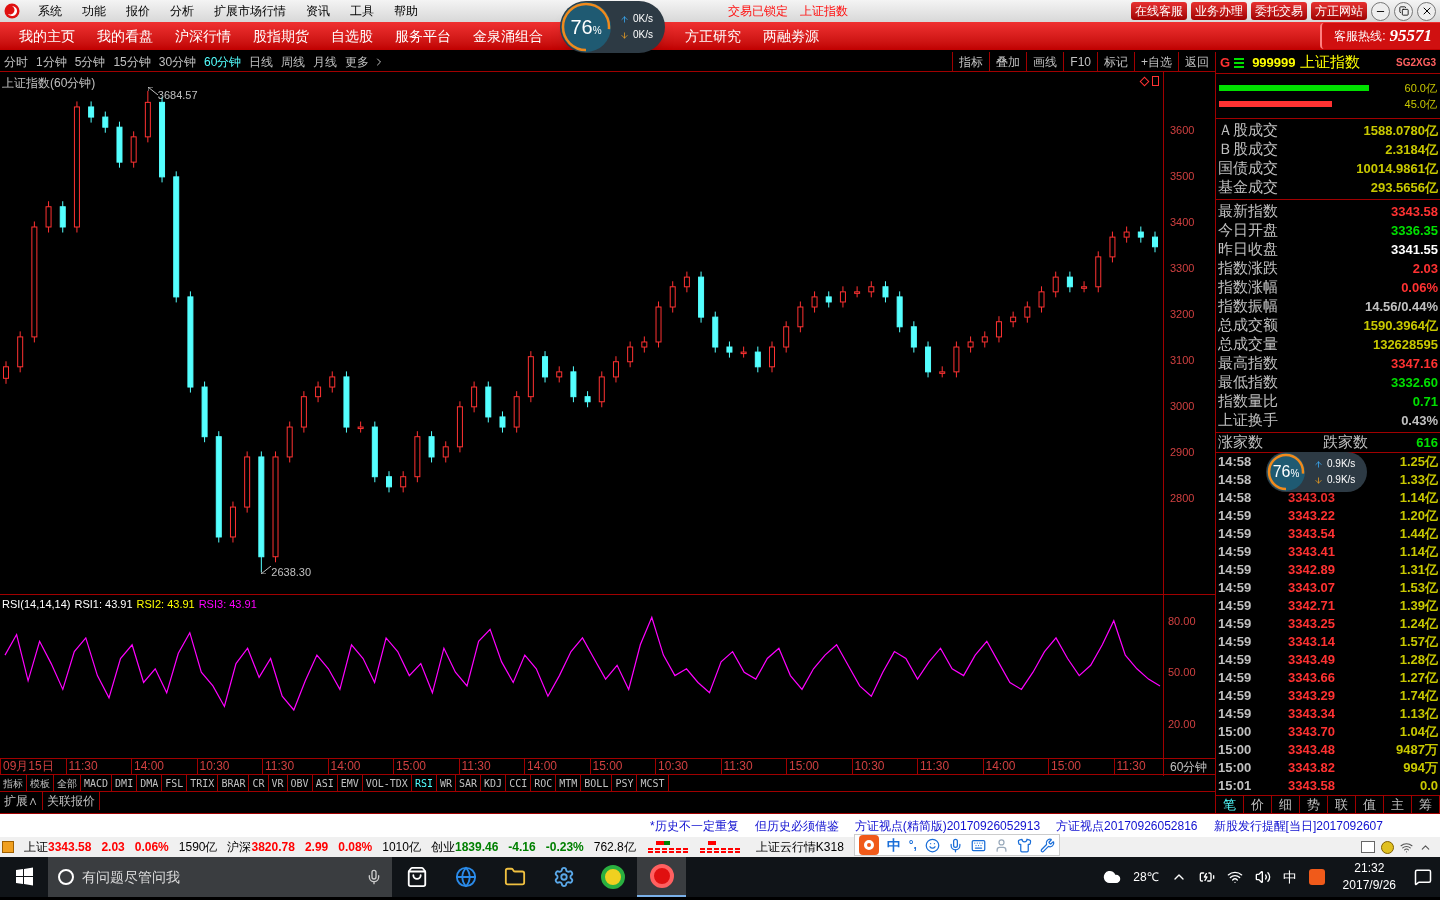 The height and width of the screenshot is (900, 1440). What do you see at coordinates (1279, 11) in the screenshot?
I see `header-button: 委托交易` at bounding box center [1279, 11].